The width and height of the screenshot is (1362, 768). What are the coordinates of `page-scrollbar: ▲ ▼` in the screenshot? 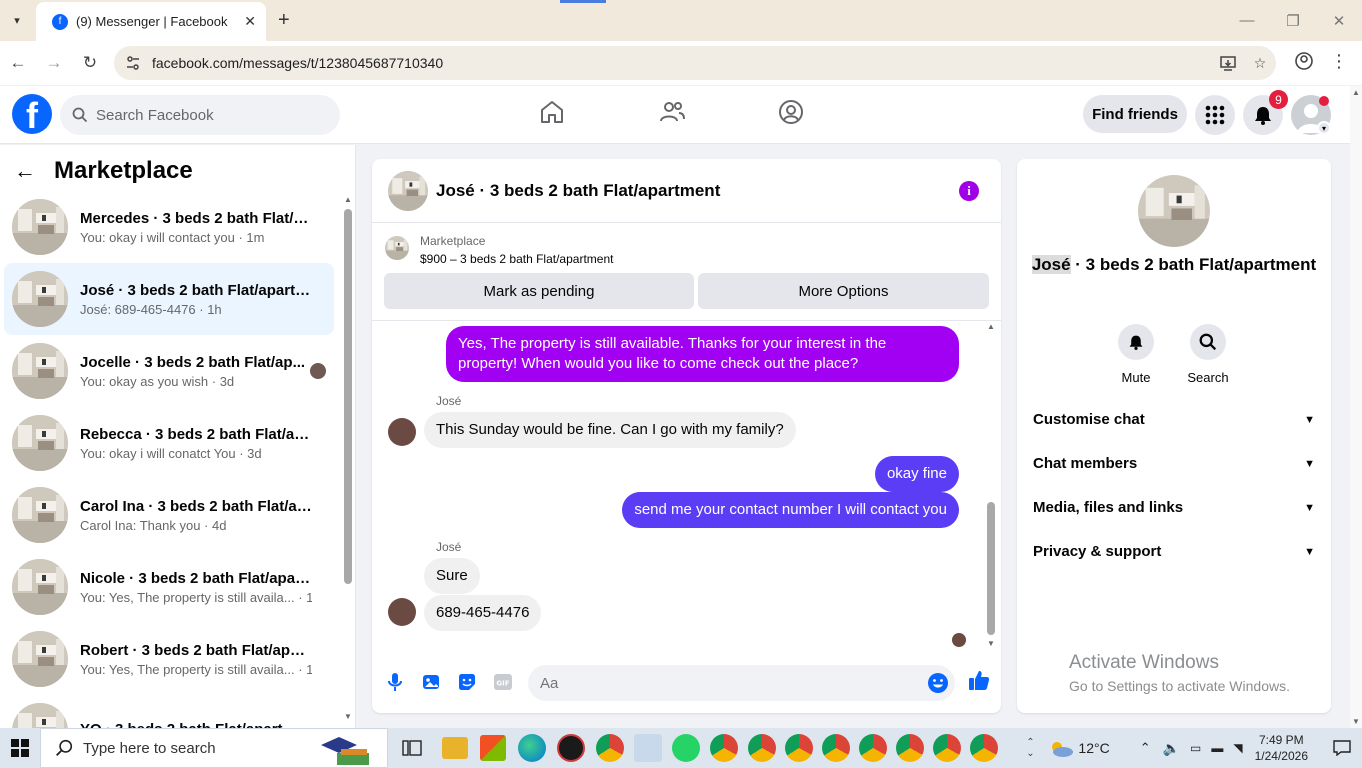 It's located at (1356, 407).